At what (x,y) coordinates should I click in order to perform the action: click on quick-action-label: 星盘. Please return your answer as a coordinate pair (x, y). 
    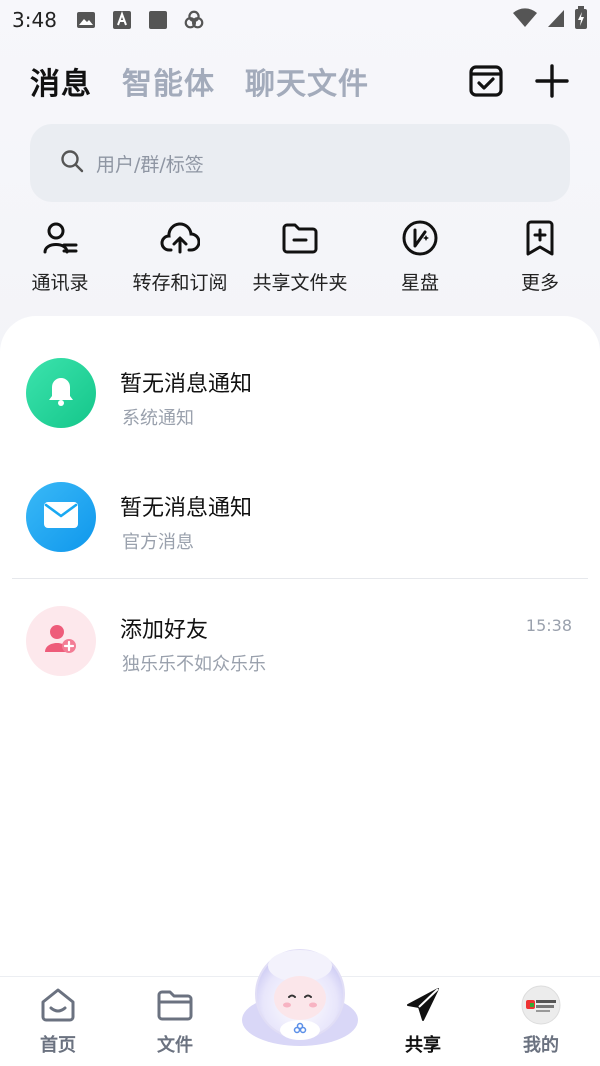
    Looking at the image, I should click on (419, 283).